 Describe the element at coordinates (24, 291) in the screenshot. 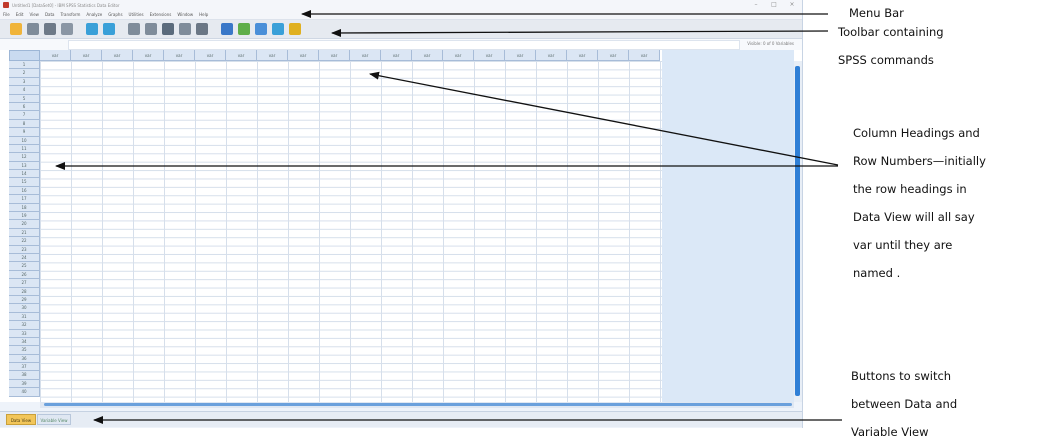

I see `row-number: 28` at that location.